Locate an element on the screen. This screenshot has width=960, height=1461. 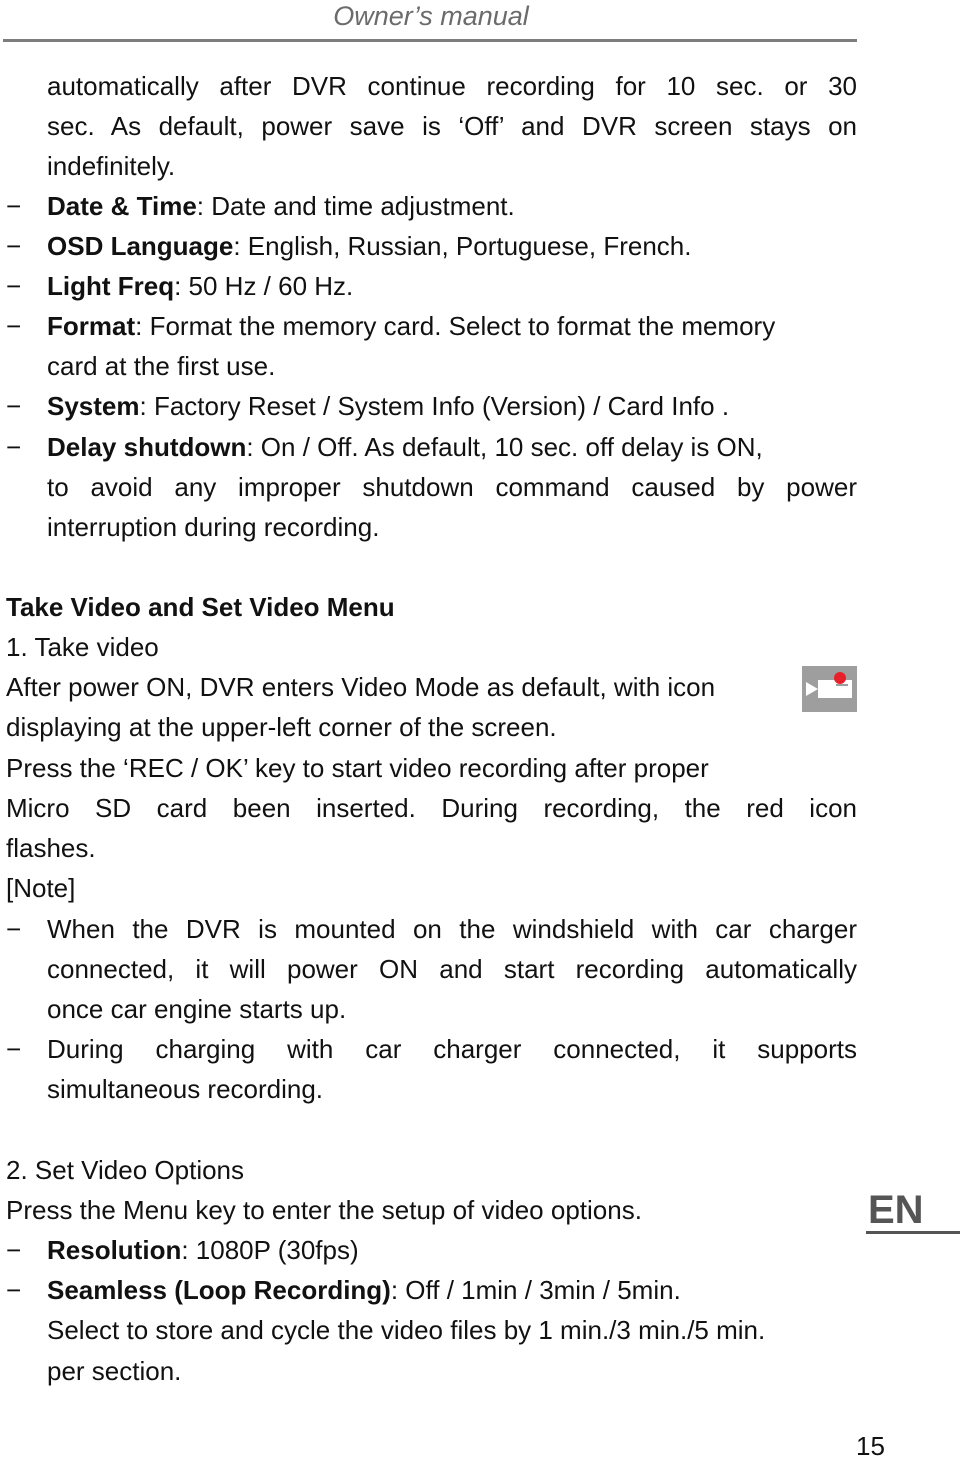
note-label: [Note] is located at coordinates (41, 888).